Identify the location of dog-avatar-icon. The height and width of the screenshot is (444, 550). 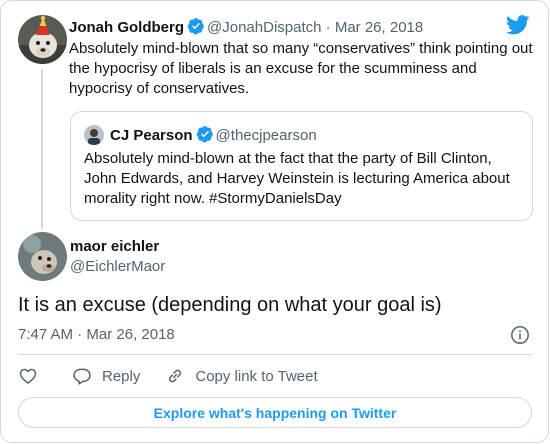
(42, 256).